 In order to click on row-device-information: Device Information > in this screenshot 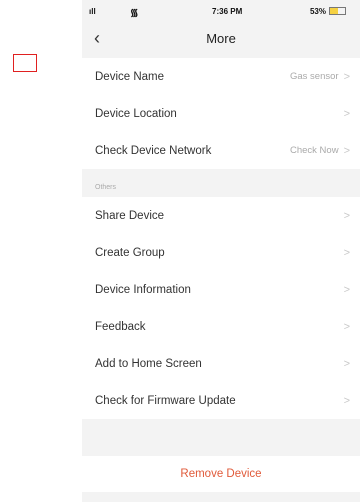, I will do `click(221, 289)`.